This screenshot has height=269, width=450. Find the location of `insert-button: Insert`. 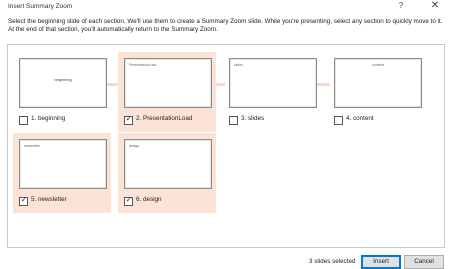

insert-button: Insert is located at coordinates (381, 262).